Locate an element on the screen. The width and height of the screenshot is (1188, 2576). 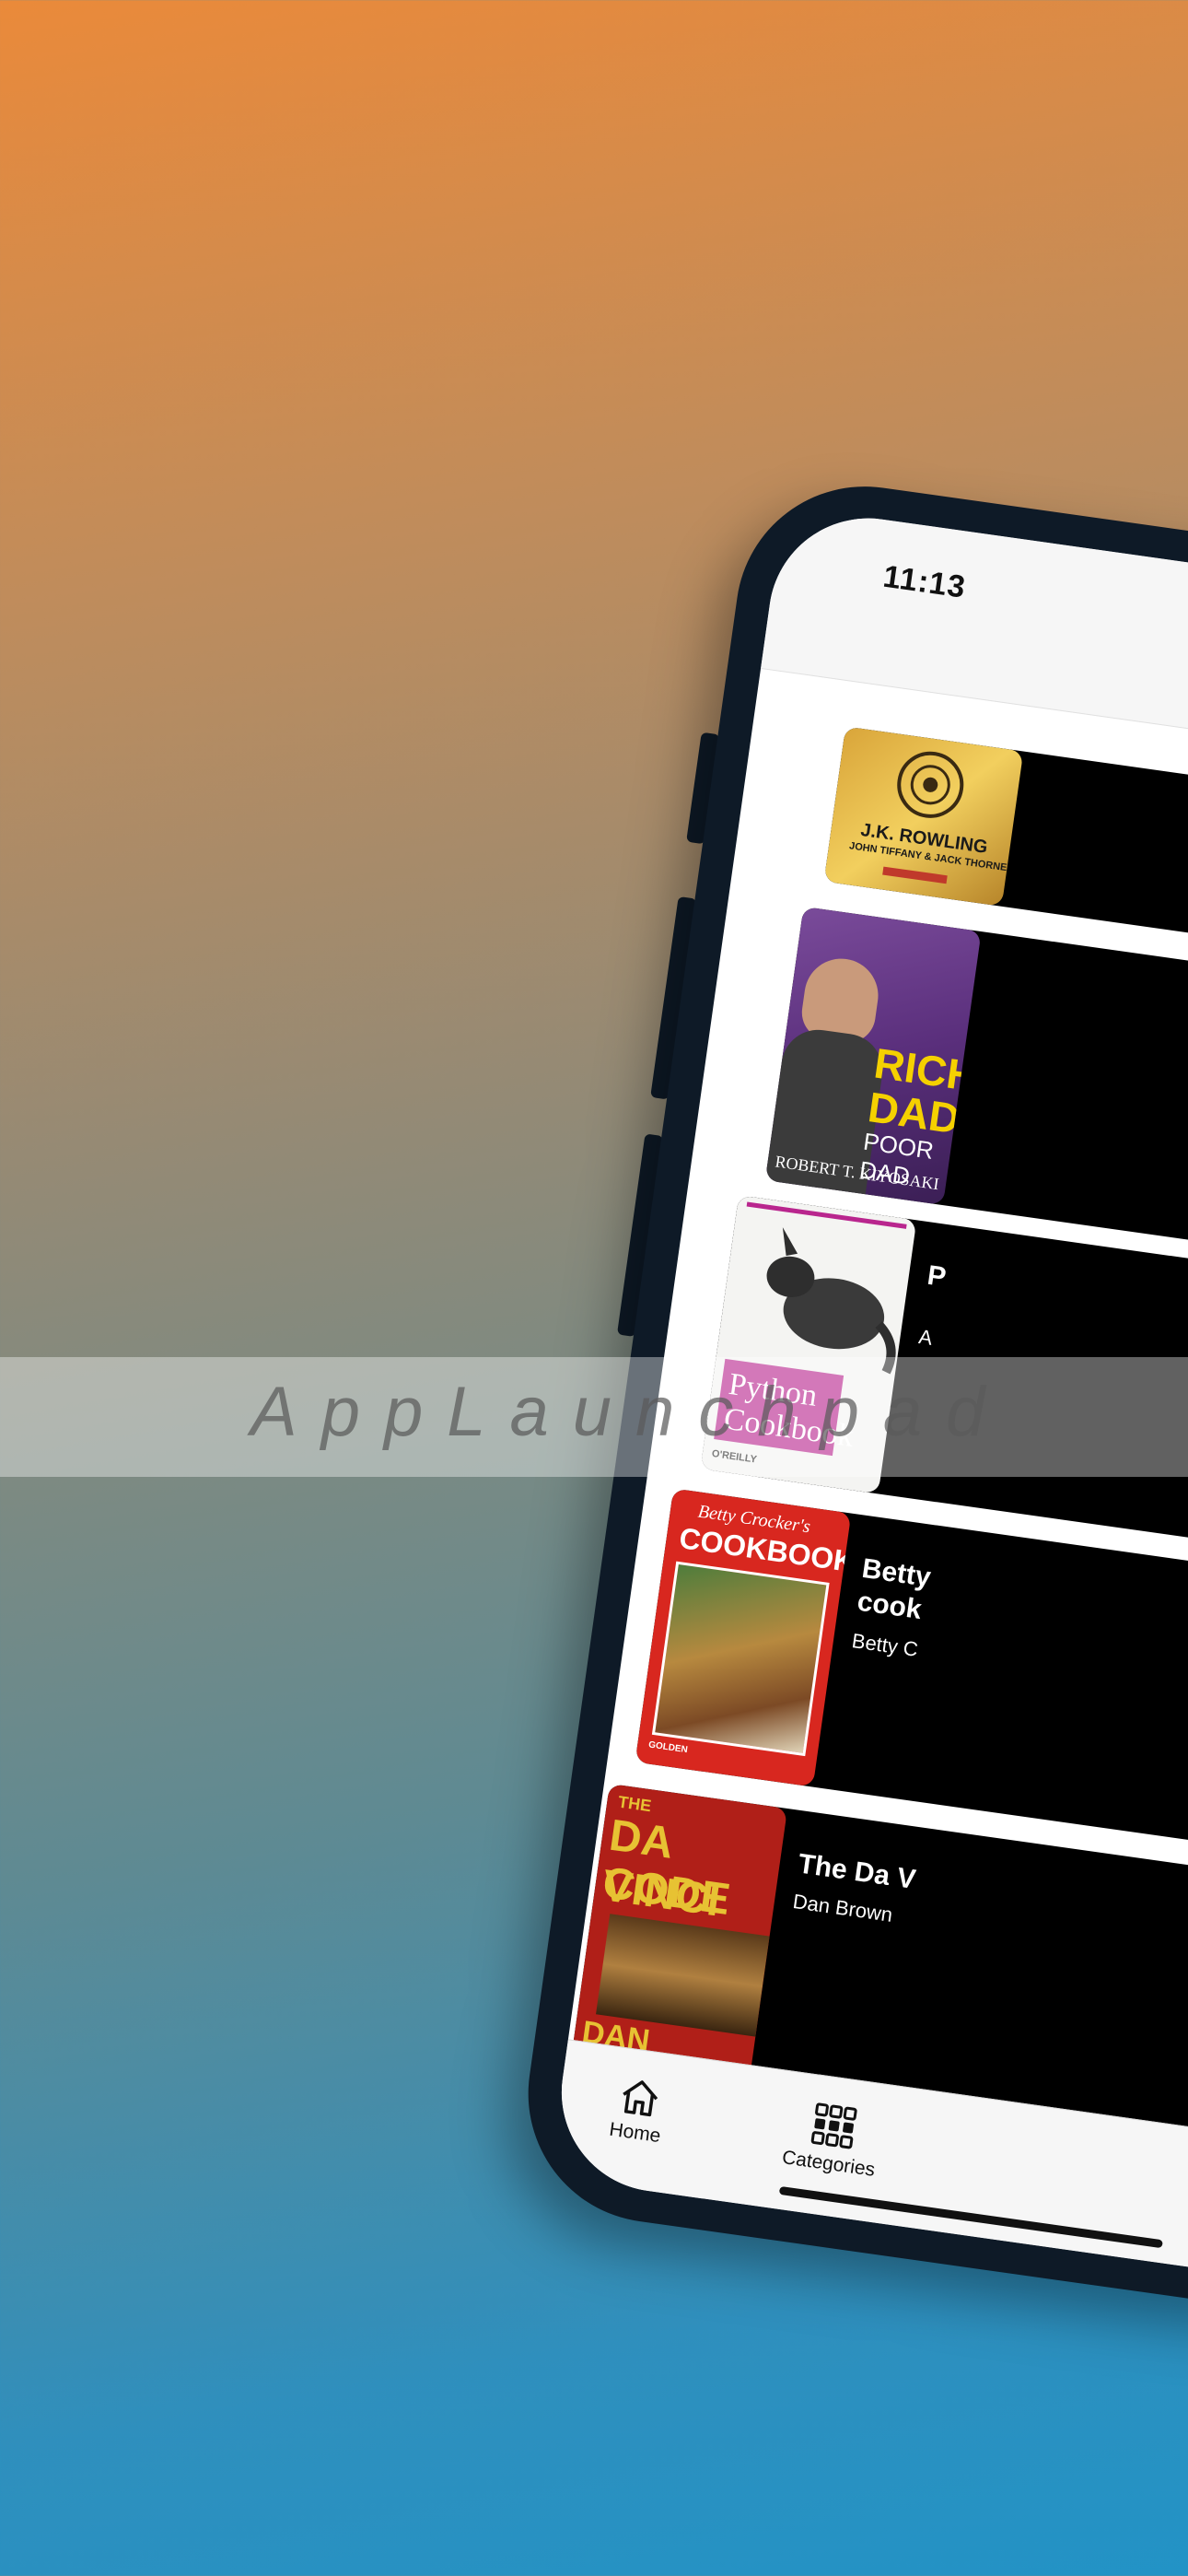
book-cover-da-vinci-code: THE DA VINCI CODE DAN BROWN is located at coordinates (679, 1933).